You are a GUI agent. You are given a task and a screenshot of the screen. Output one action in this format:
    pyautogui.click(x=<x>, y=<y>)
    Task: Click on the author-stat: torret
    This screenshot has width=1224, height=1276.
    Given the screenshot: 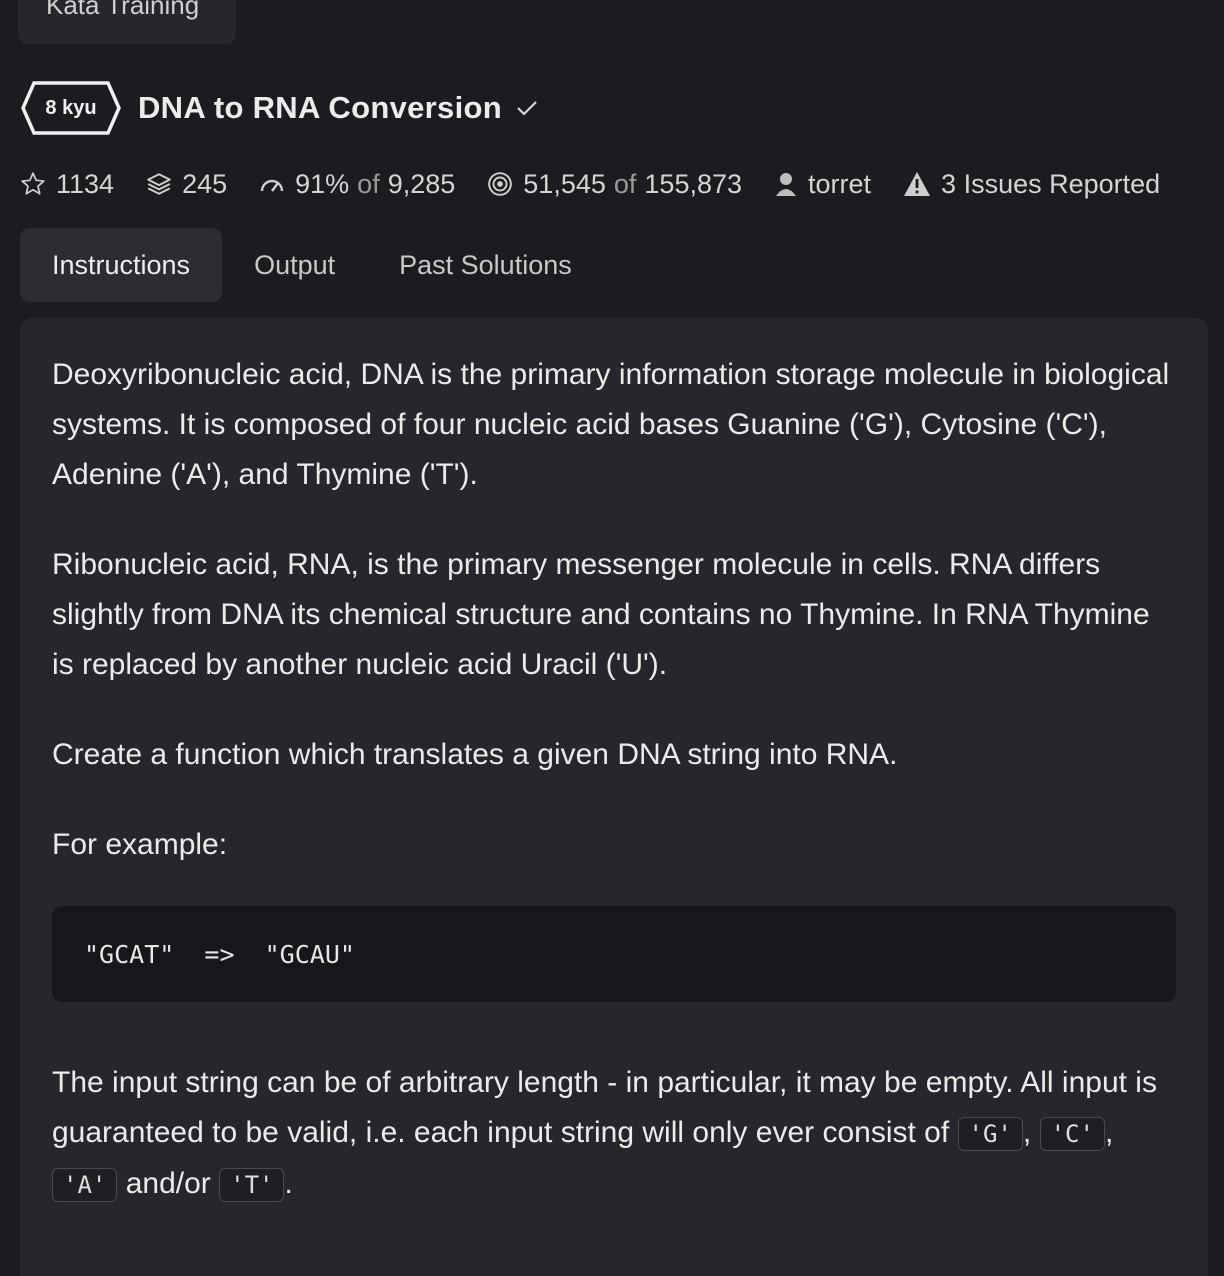 What is the action you would take?
    pyautogui.click(x=822, y=184)
    